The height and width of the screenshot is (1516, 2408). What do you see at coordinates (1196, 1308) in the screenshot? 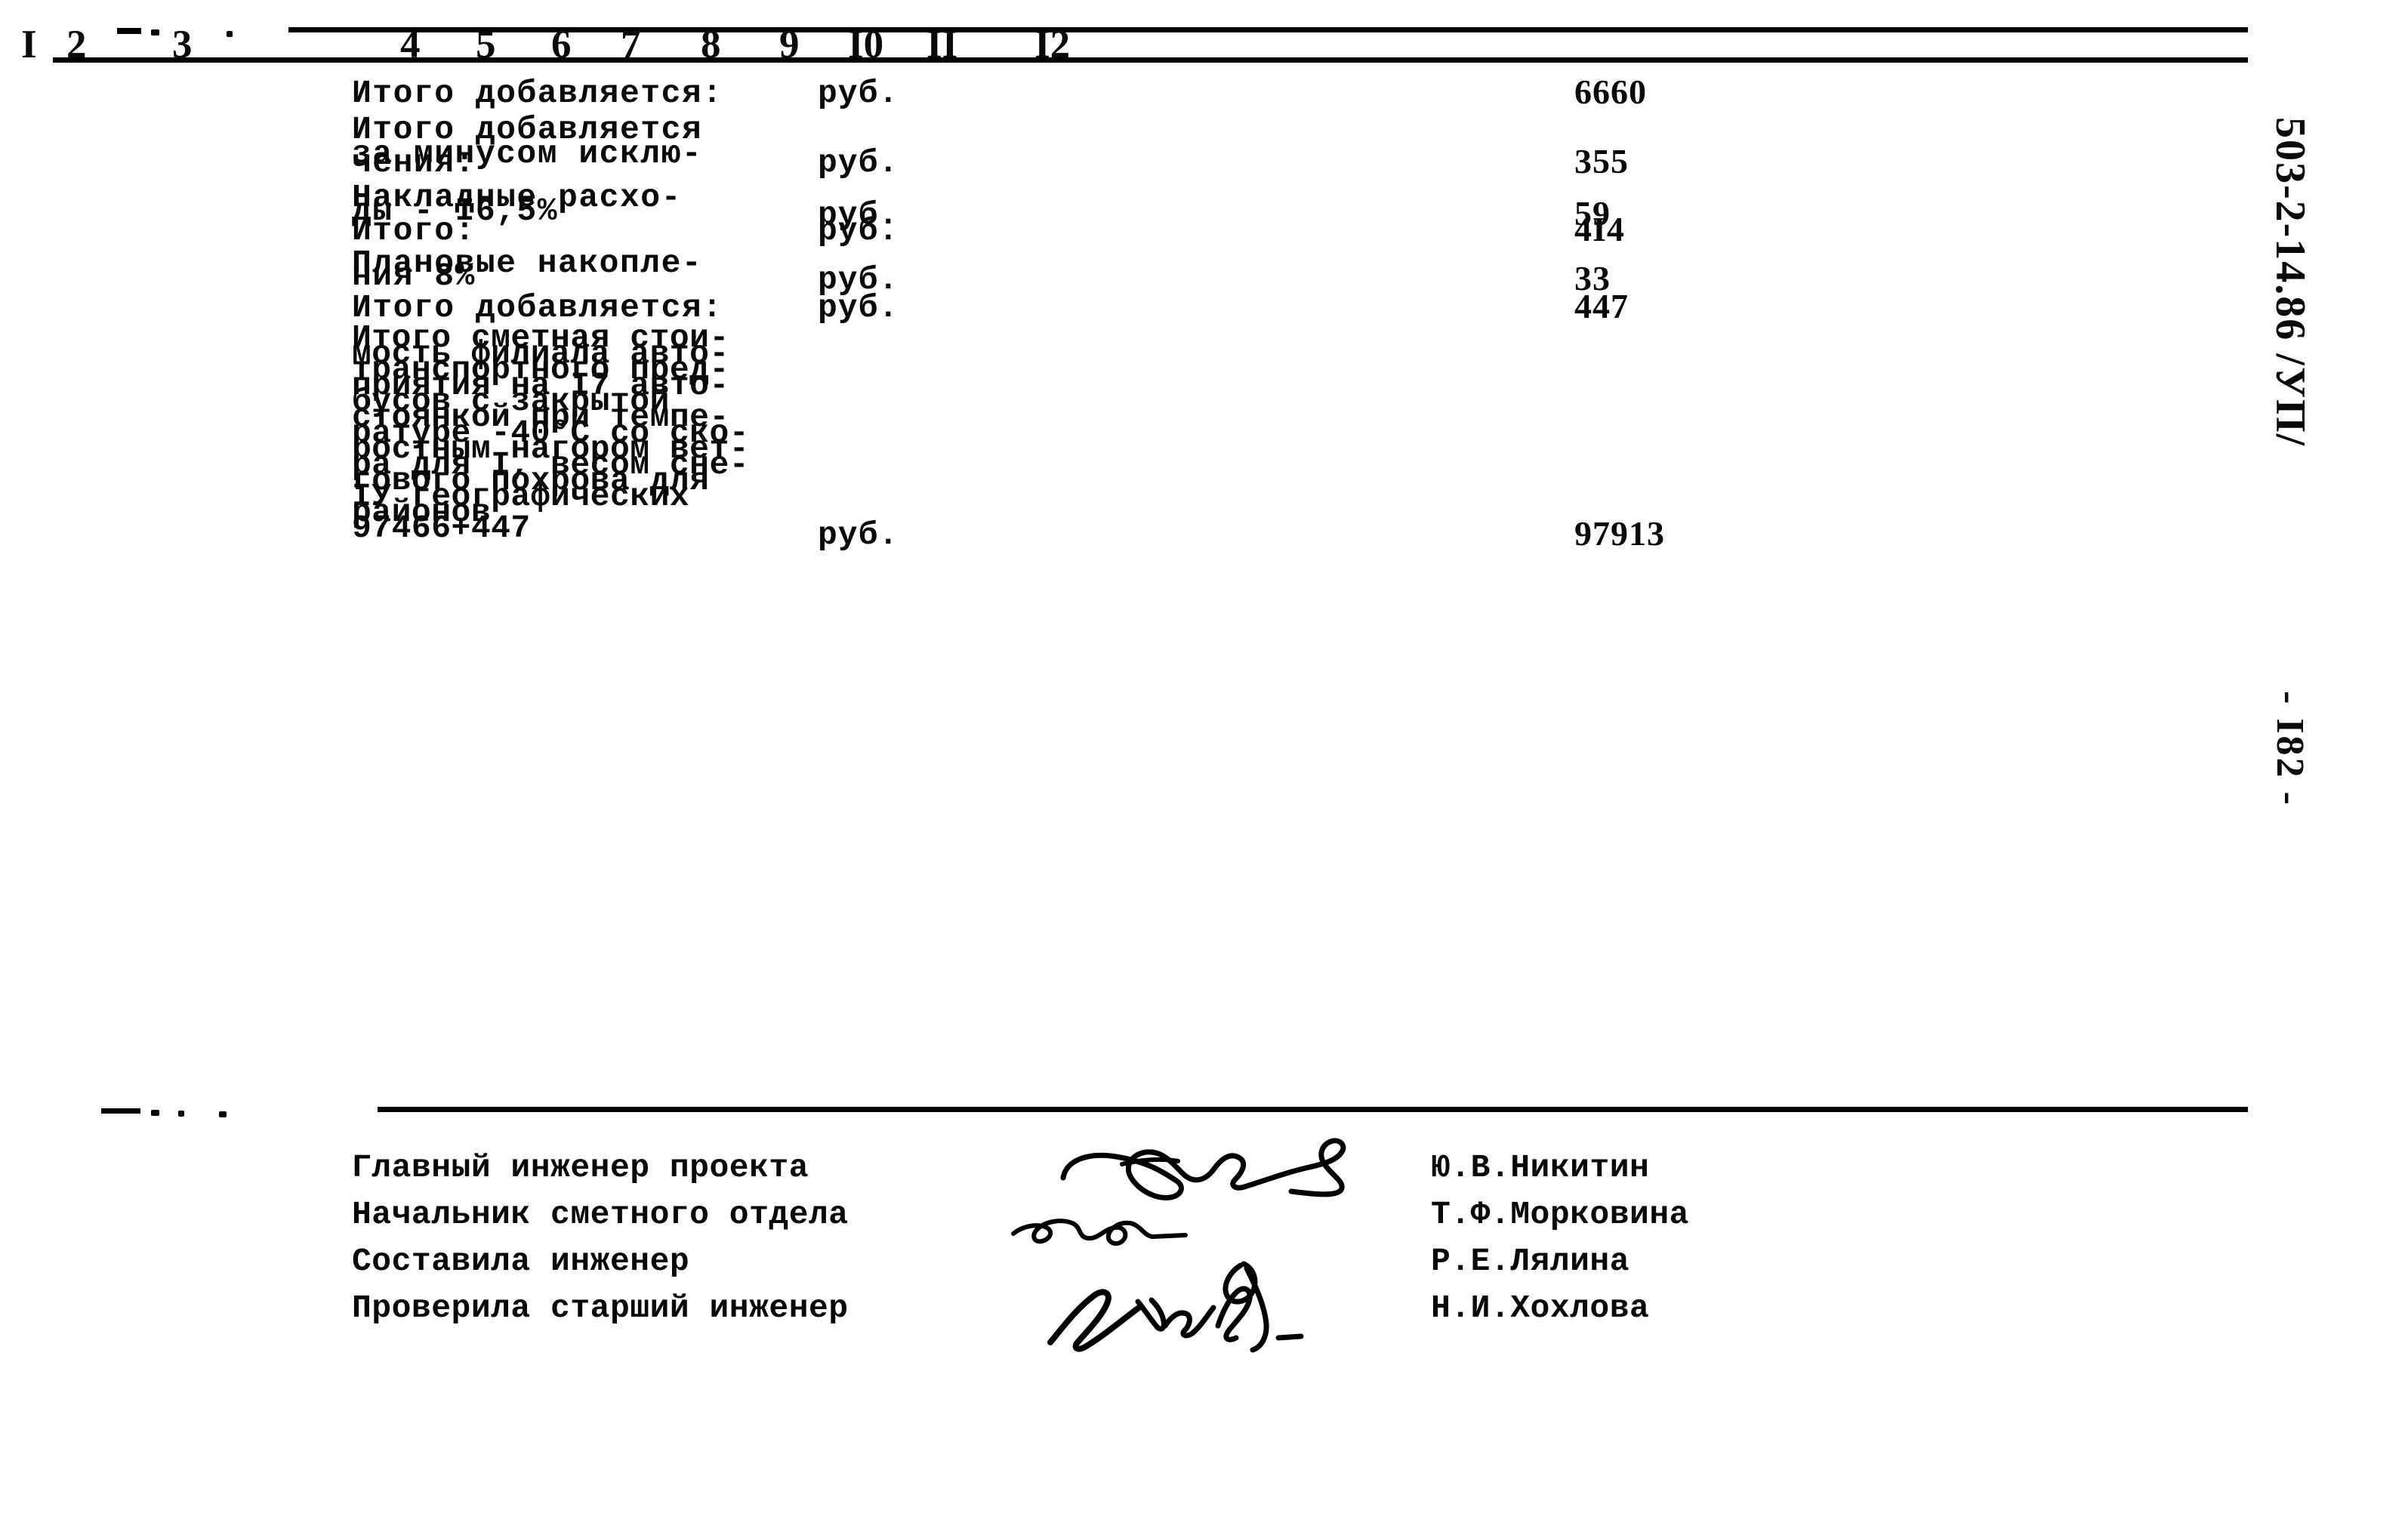
I see `handwritten-signature` at bounding box center [1196, 1308].